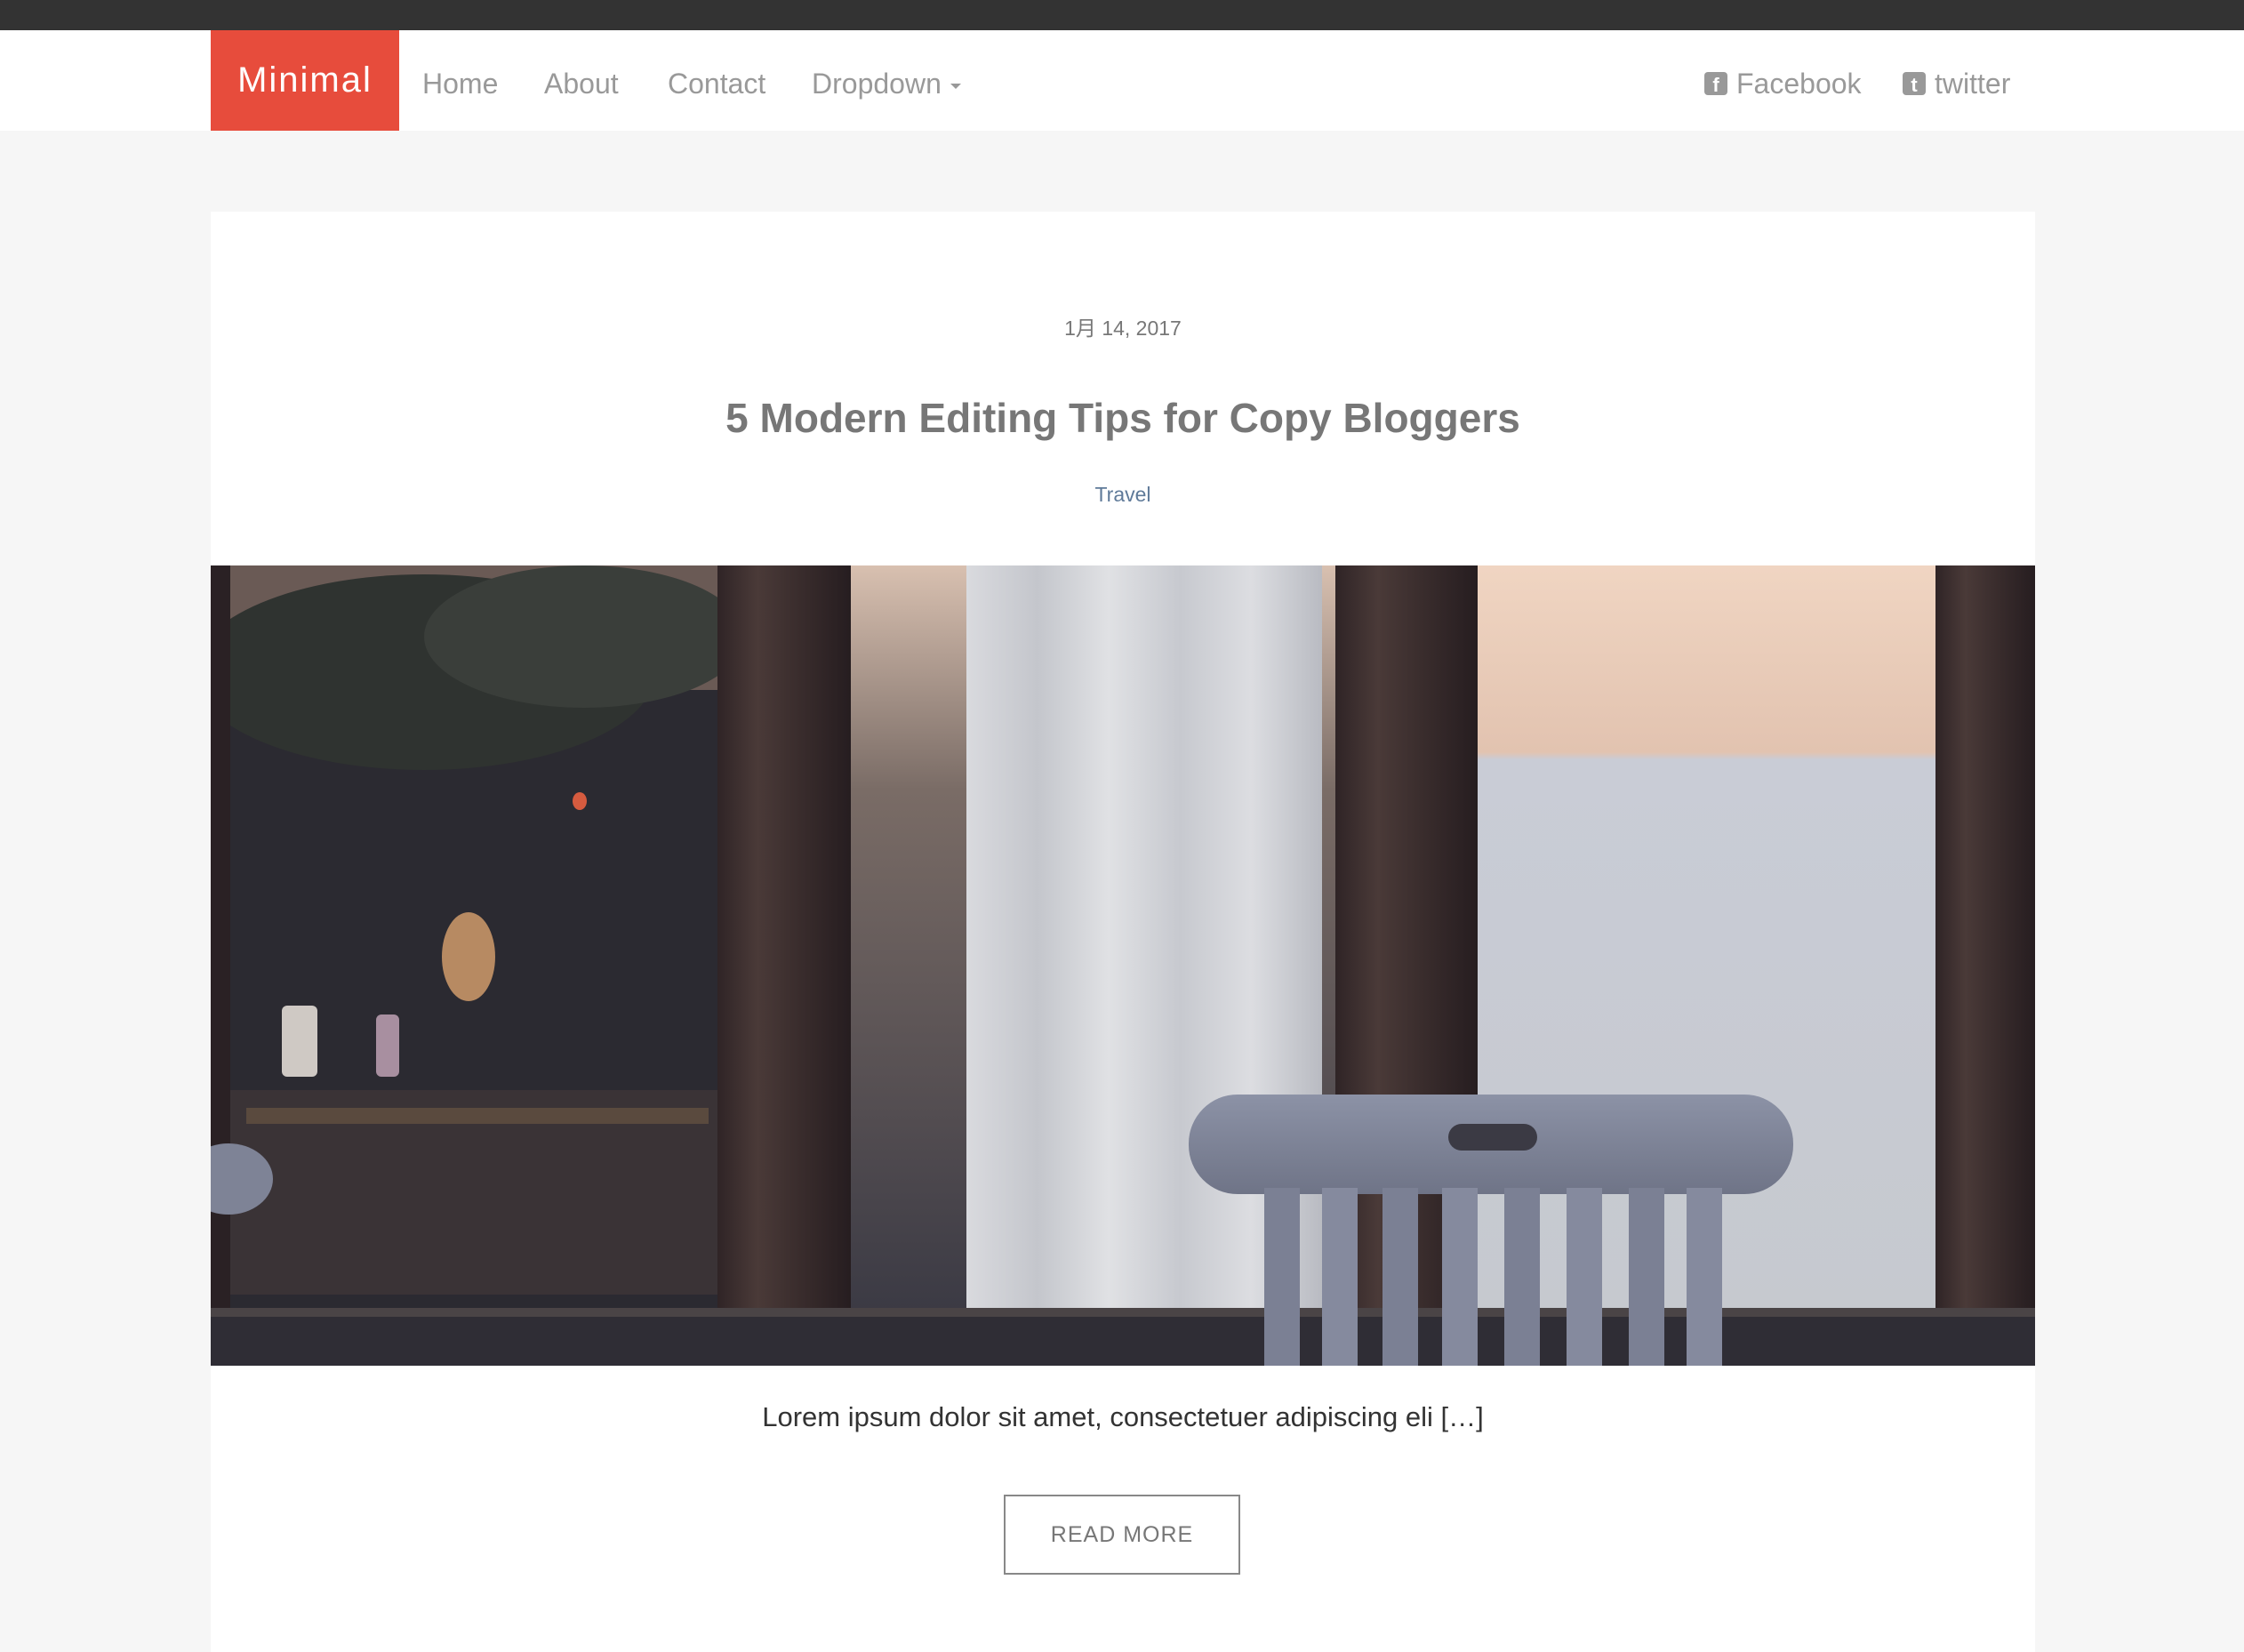  Describe the element at coordinates (1122, 15) in the screenshot. I see `top-bar` at that location.